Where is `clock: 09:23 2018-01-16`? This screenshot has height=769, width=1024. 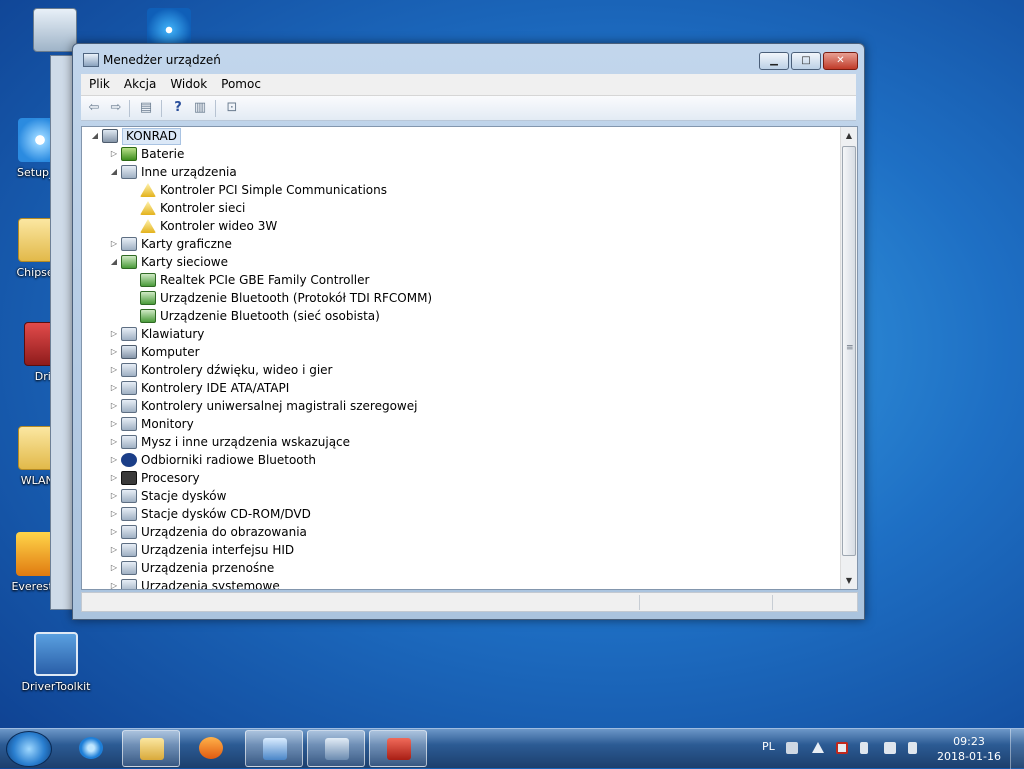 clock: 09:23 2018-01-16 is located at coordinates (969, 749).